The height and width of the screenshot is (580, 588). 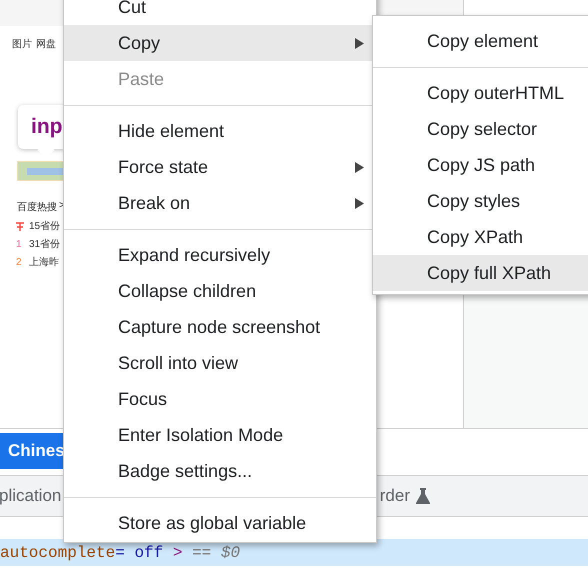 I want to click on menu-item: Cut, so click(x=220, y=12).